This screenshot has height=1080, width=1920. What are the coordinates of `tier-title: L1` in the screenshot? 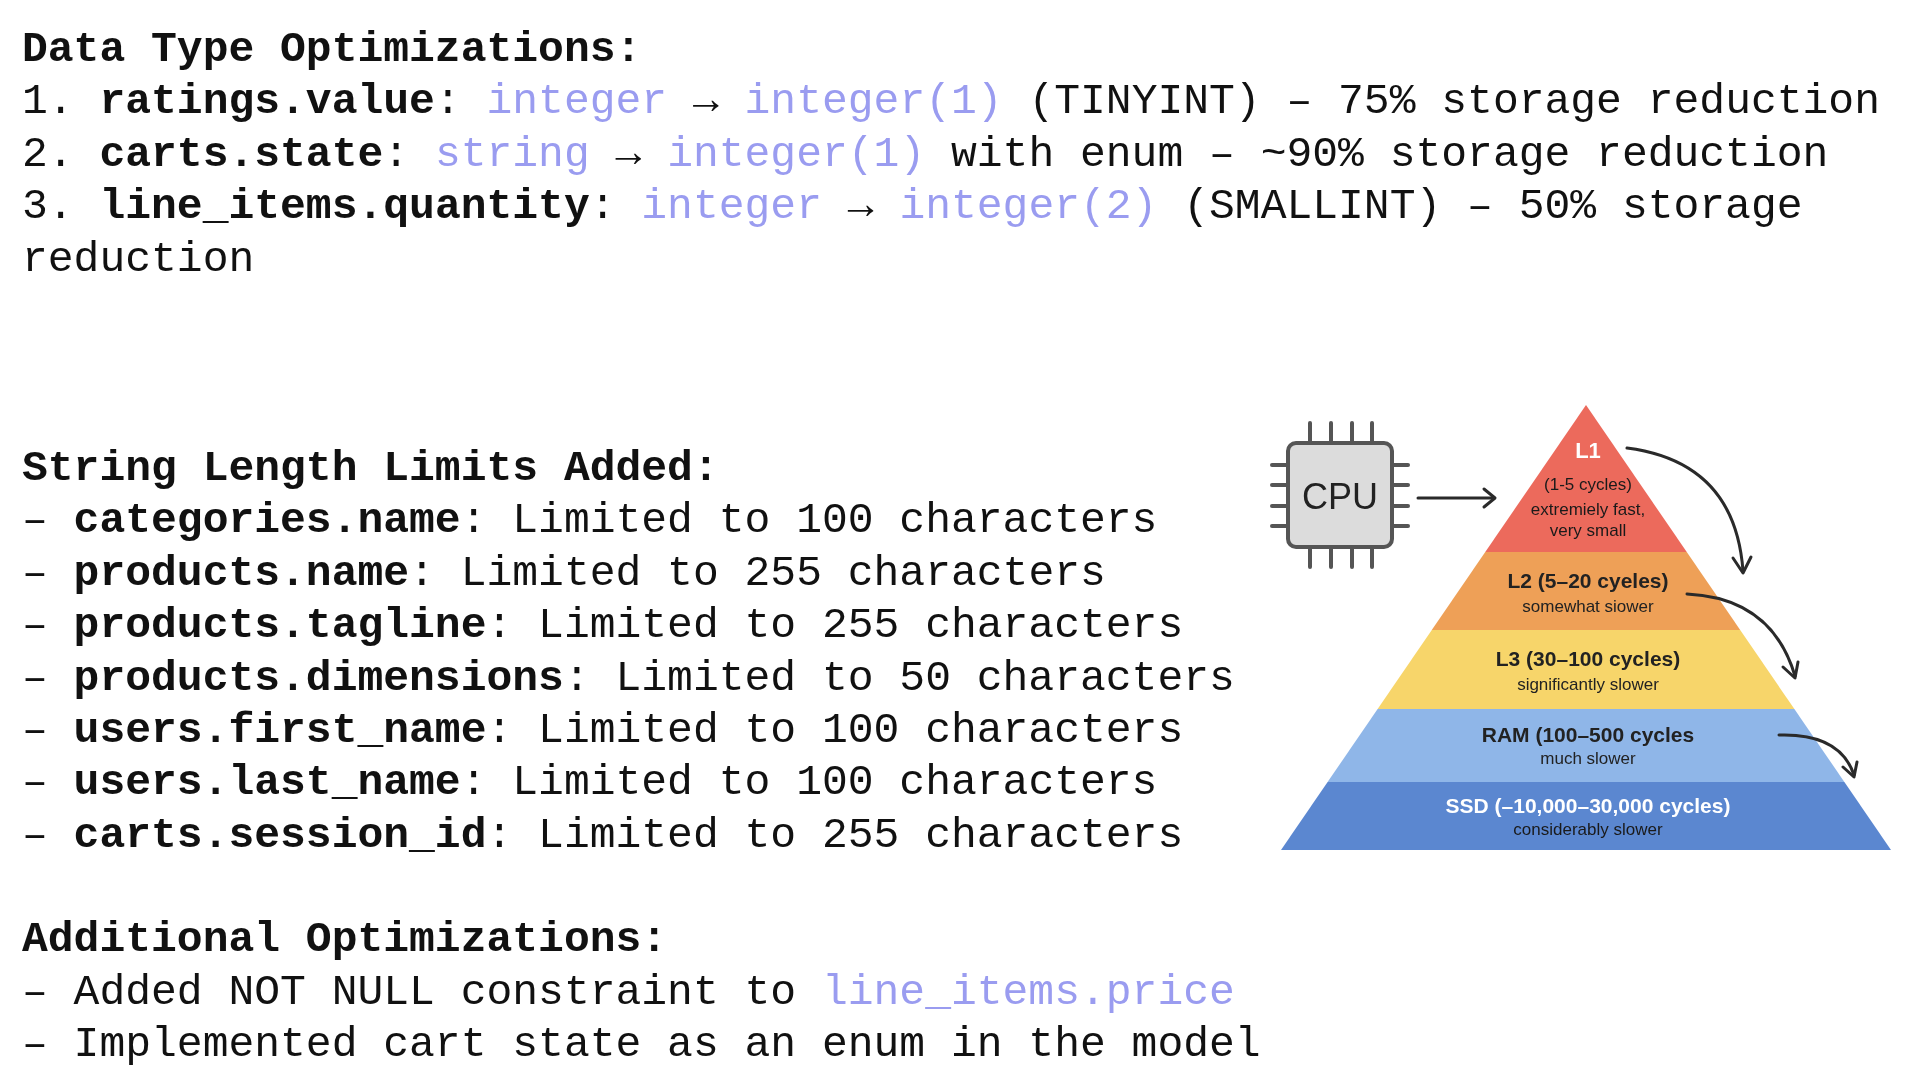 It's located at (1588, 450).